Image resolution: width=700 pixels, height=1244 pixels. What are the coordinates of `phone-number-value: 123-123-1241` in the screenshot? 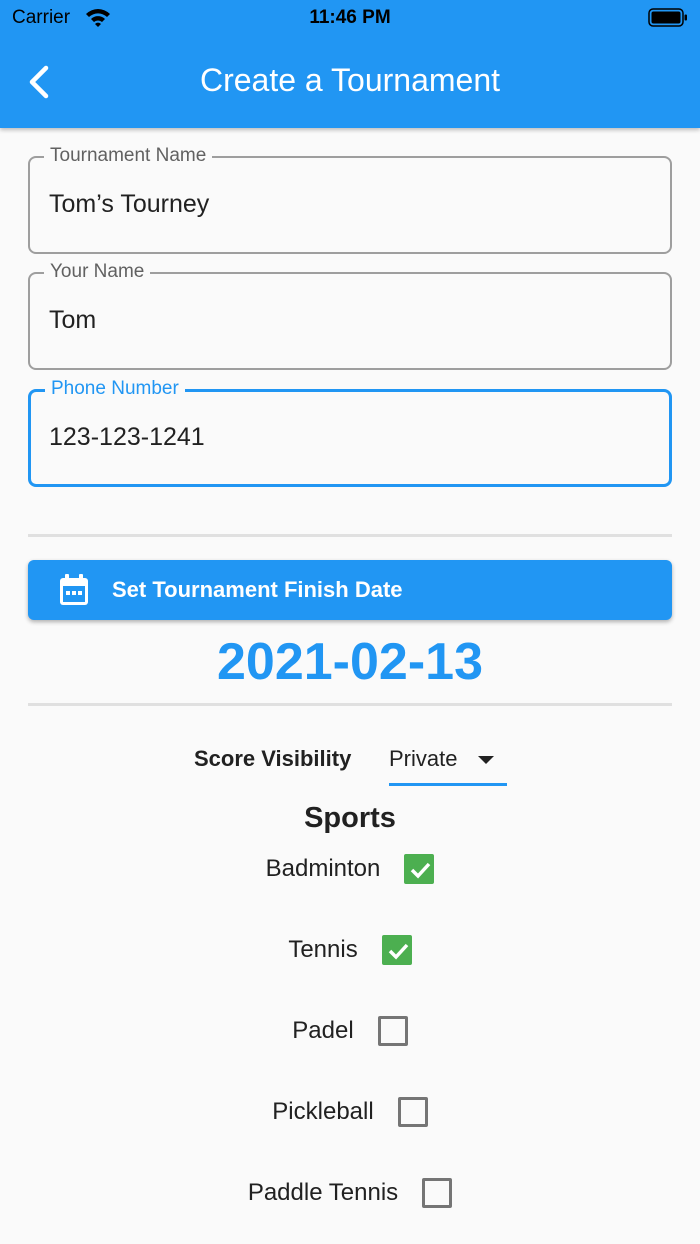 It's located at (127, 437).